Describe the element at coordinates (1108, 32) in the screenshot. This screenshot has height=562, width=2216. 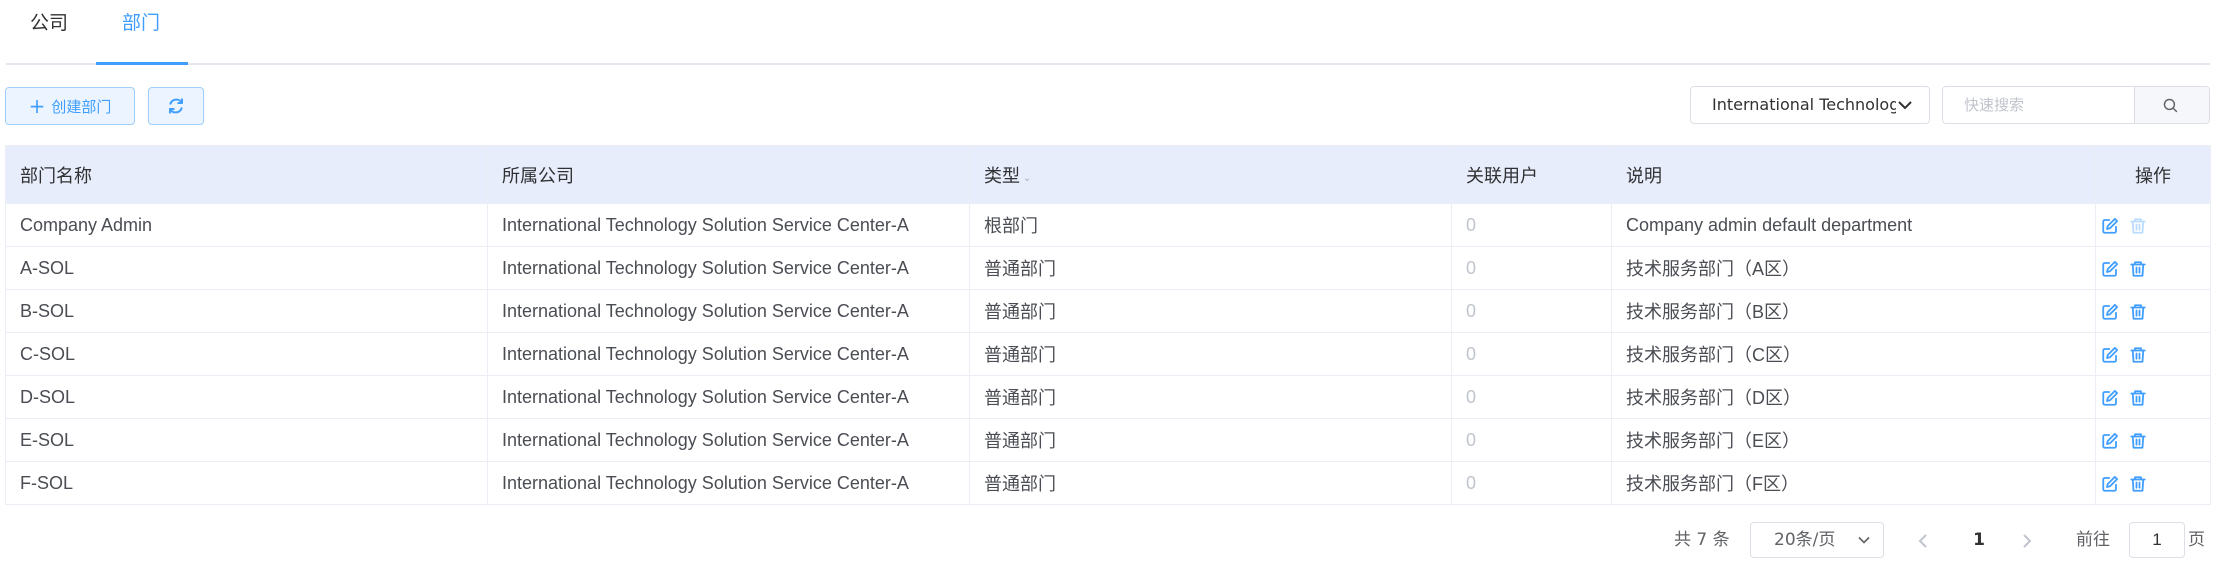
I see `tab-bar: 公司 部门` at that location.